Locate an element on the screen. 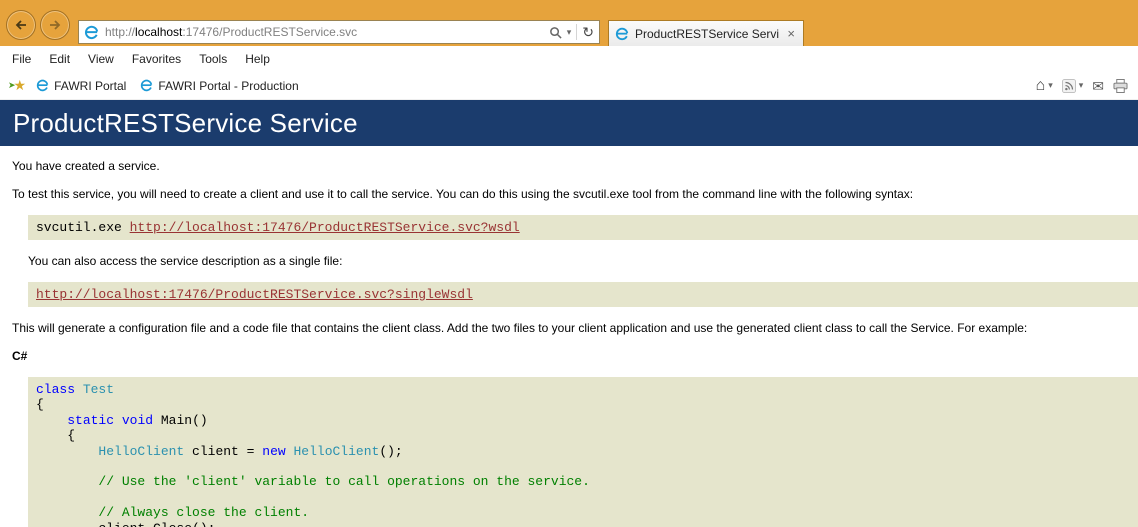 This screenshot has width=1138, height=527. read-mail-button: ✉ is located at coordinates (1098, 86).